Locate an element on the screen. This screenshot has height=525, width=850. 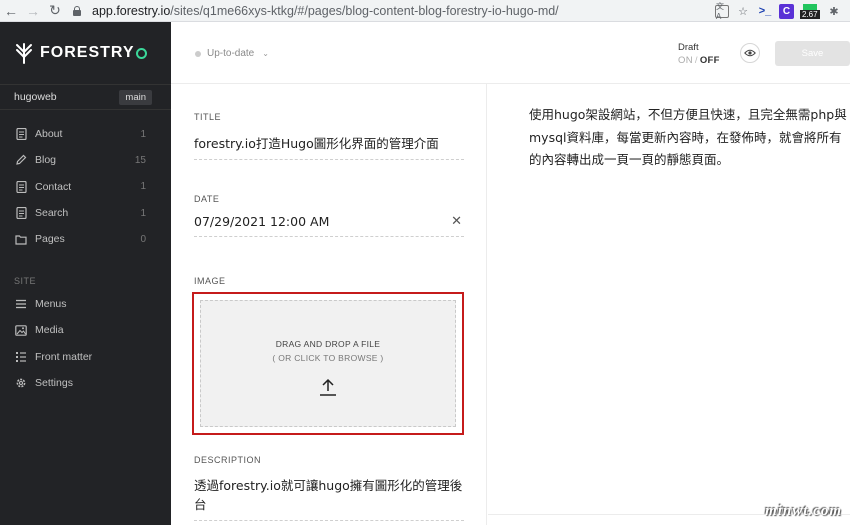
title-label: TITLE is located at coordinates (208, 117).